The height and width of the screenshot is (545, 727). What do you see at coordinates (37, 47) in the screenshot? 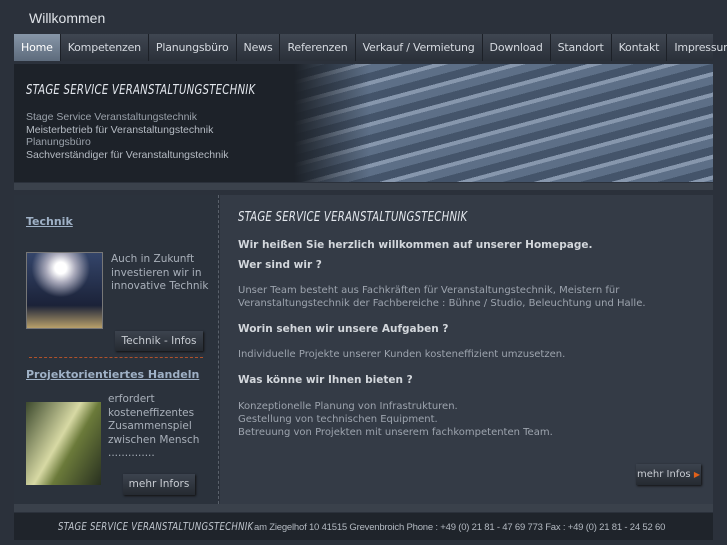
I see `nav-home: Home` at bounding box center [37, 47].